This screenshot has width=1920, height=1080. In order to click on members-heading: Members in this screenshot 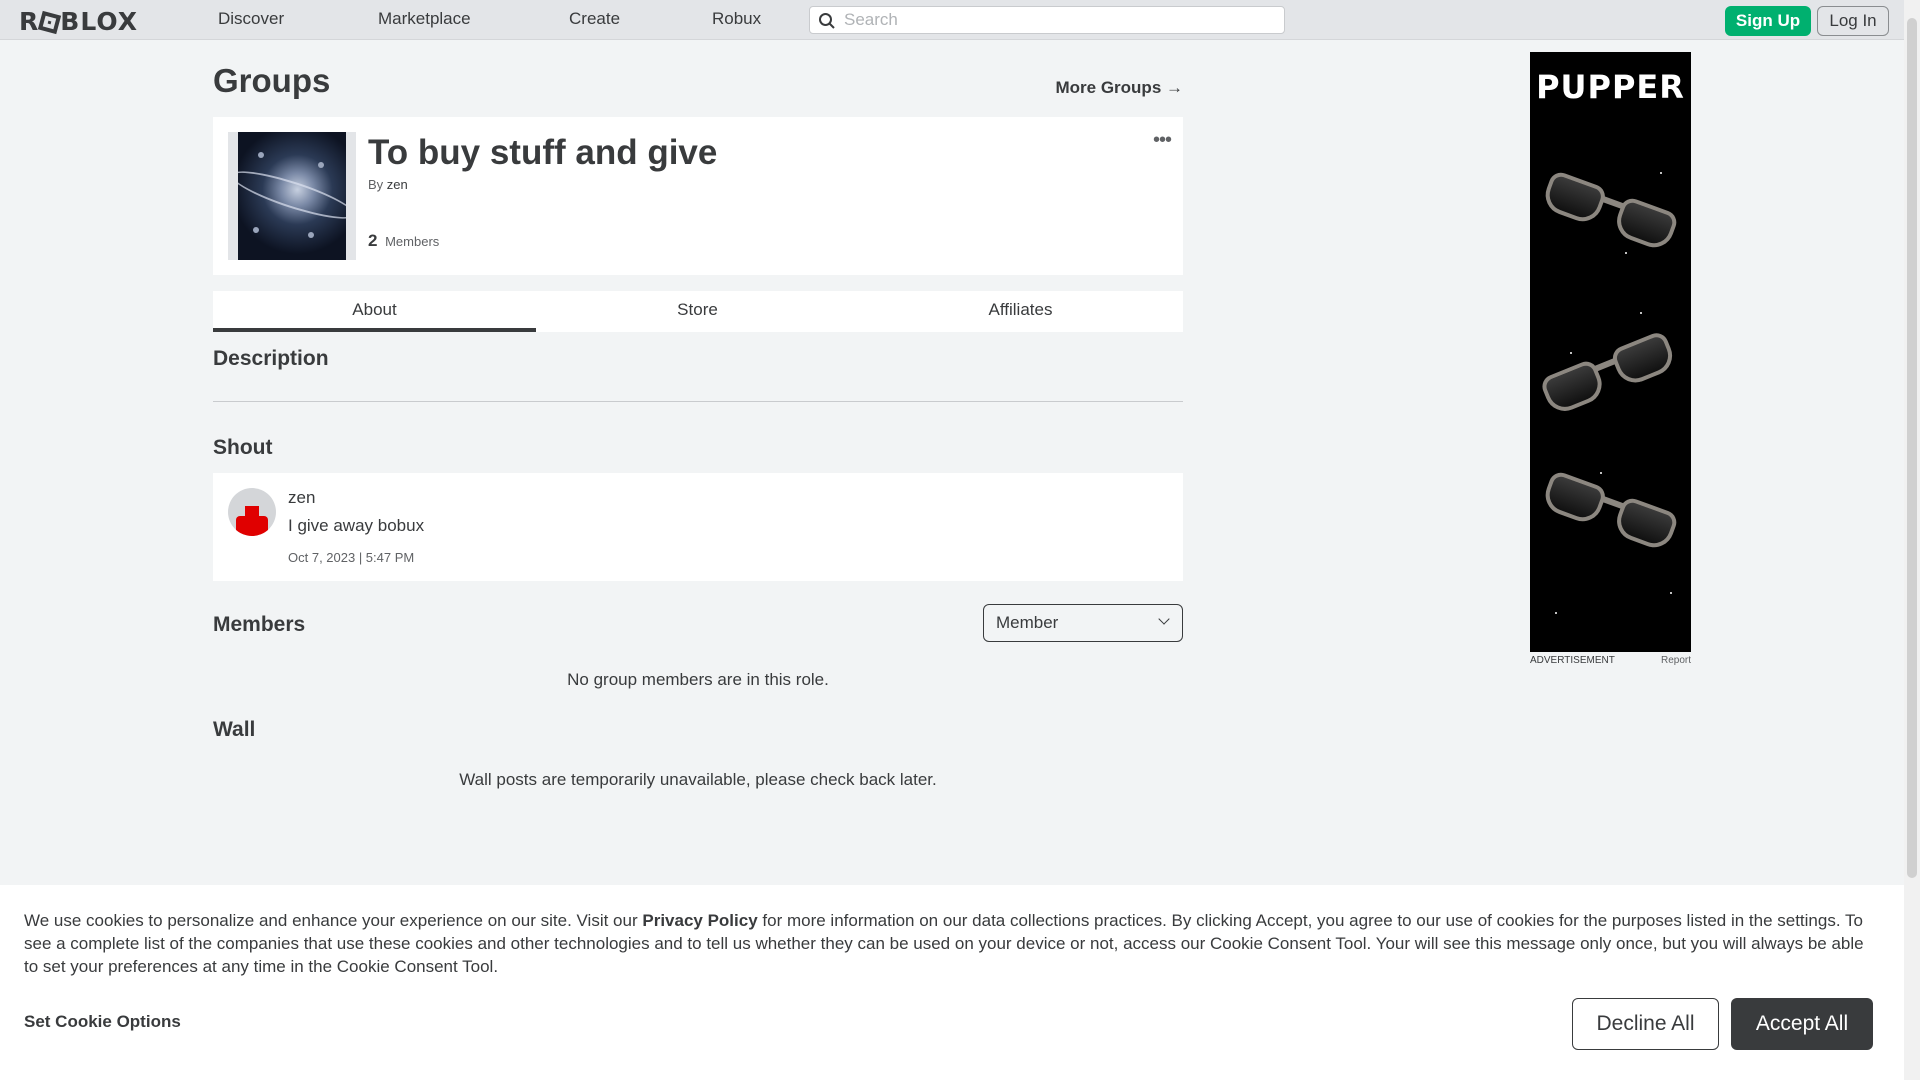, I will do `click(259, 624)`.